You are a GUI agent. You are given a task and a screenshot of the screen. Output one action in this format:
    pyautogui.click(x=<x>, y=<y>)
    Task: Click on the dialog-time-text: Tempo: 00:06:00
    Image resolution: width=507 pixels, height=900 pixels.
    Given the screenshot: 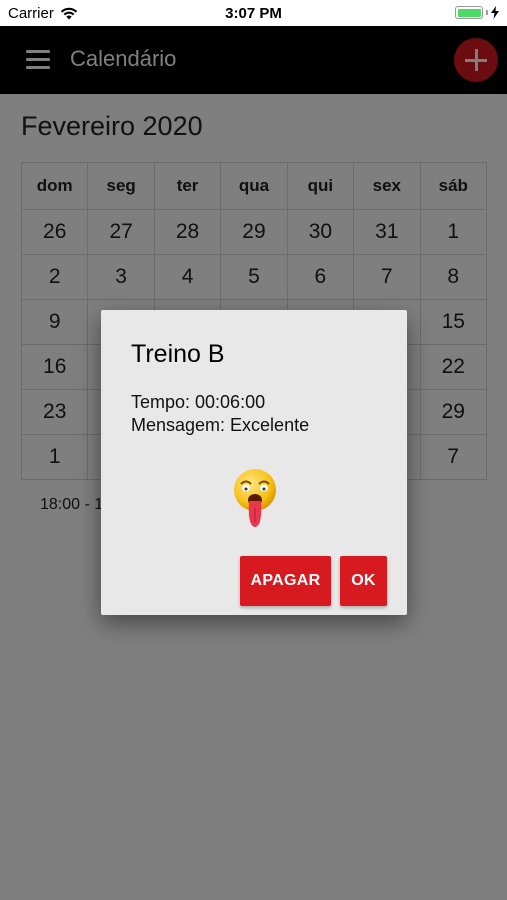 What is the action you would take?
    pyautogui.click(x=198, y=402)
    